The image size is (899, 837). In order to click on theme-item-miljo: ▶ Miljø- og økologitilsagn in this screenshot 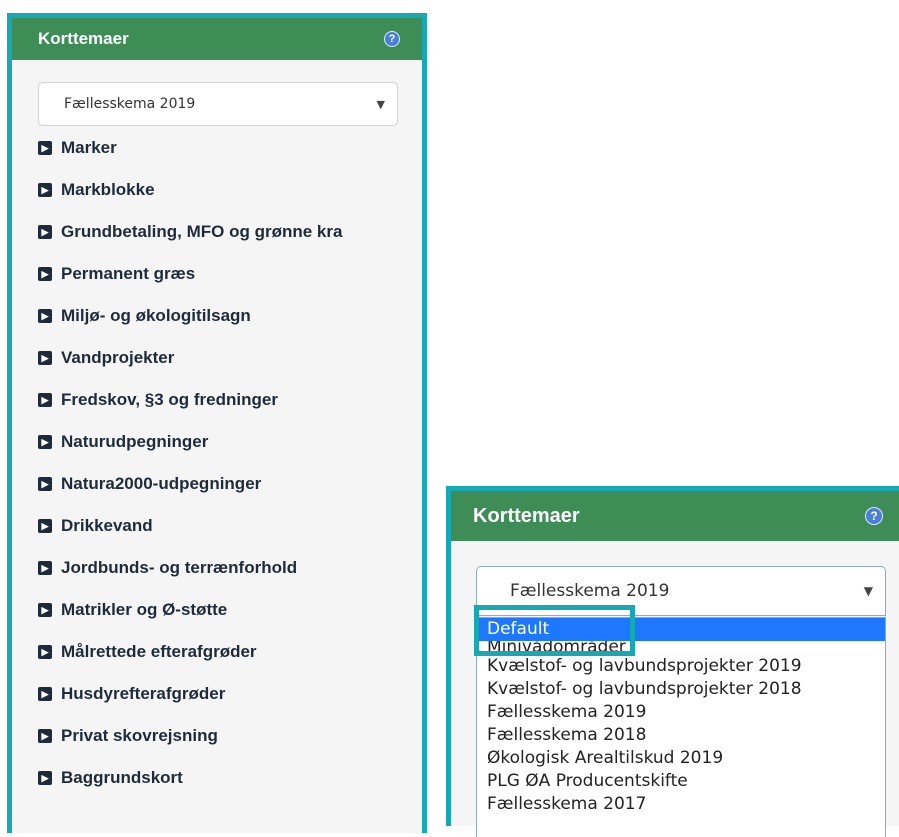, I will do `click(234, 316)`.